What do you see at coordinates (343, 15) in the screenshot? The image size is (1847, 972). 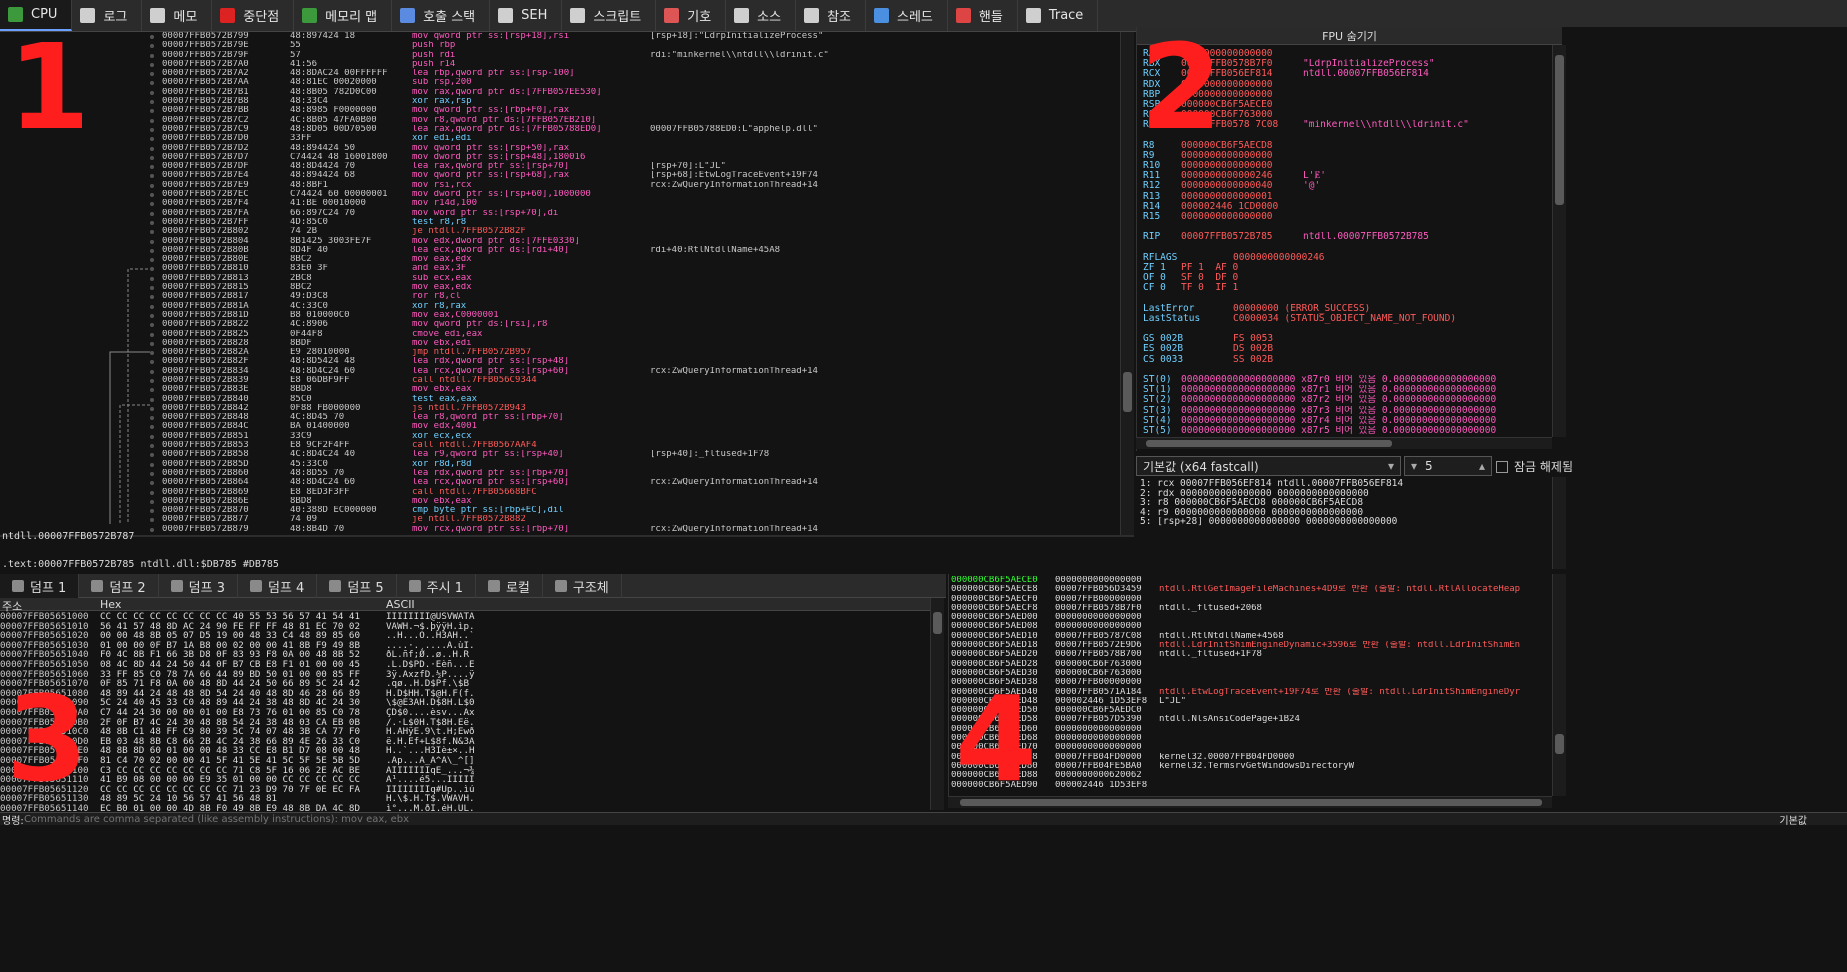 I see `tab-memory-map: 메모리 맵` at bounding box center [343, 15].